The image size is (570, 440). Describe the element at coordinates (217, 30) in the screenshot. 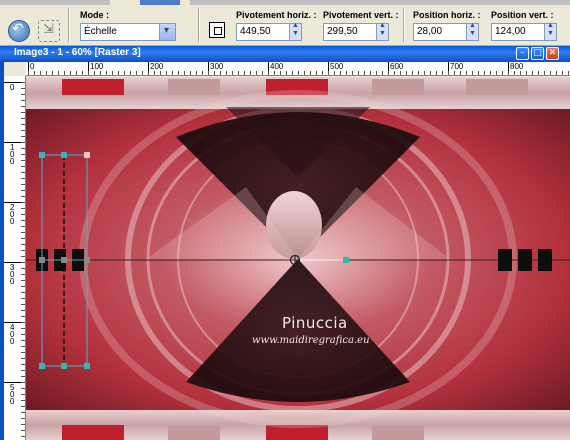

I see `pick-position-icon` at that location.